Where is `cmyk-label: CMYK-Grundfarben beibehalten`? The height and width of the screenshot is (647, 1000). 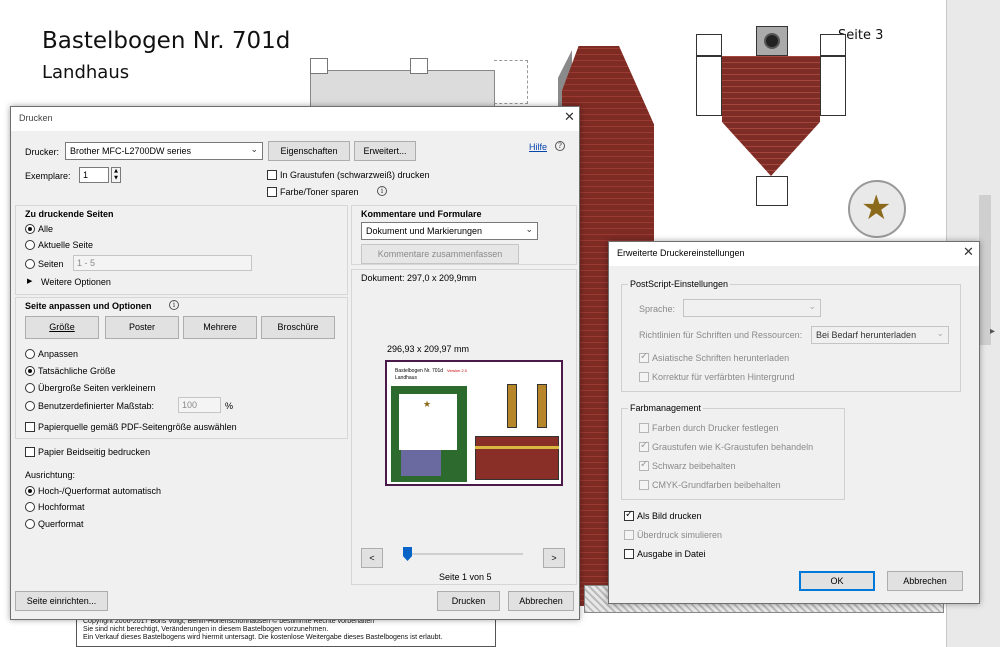
cmyk-label: CMYK-Grundfarben beibehalten is located at coordinates (716, 485).